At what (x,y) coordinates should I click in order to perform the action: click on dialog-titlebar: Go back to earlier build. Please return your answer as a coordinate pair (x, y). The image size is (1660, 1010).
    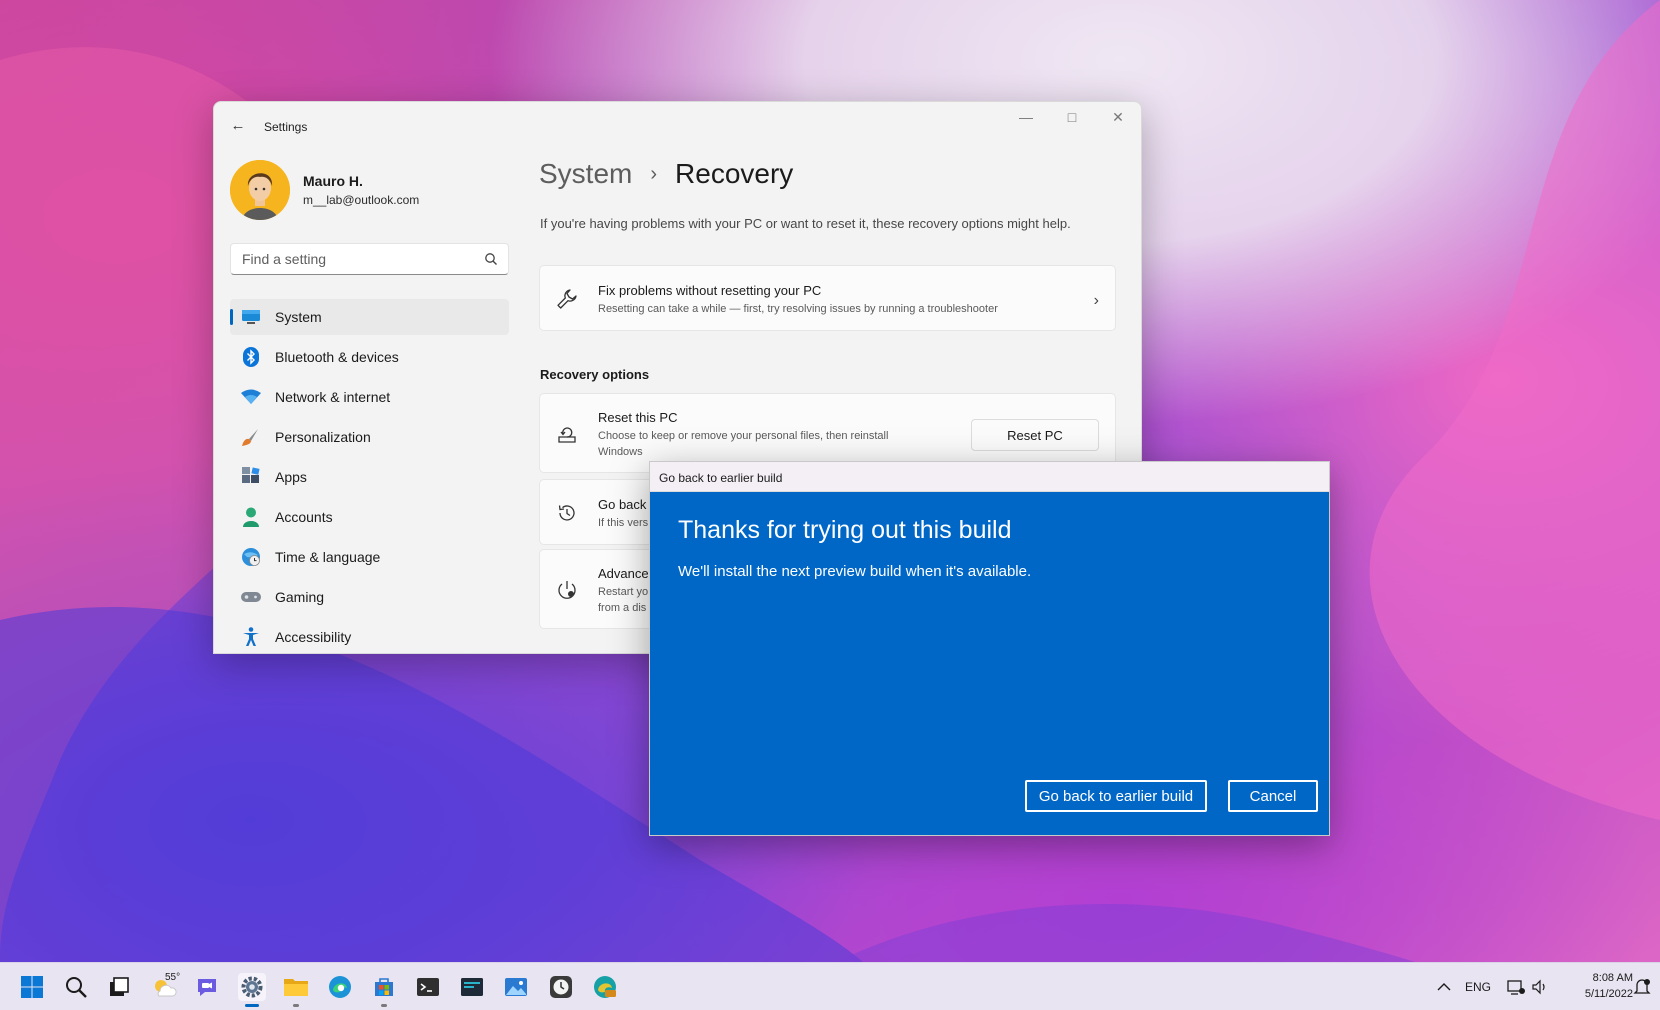
    Looking at the image, I should click on (989, 477).